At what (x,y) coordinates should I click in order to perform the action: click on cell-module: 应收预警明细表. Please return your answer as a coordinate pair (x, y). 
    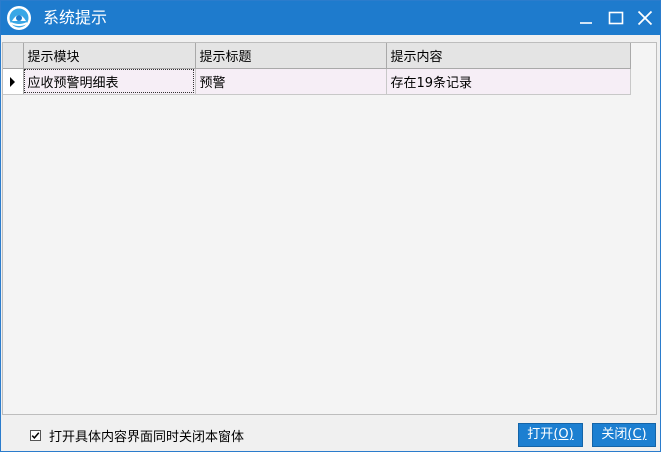
    Looking at the image, I should click on (109, 81).